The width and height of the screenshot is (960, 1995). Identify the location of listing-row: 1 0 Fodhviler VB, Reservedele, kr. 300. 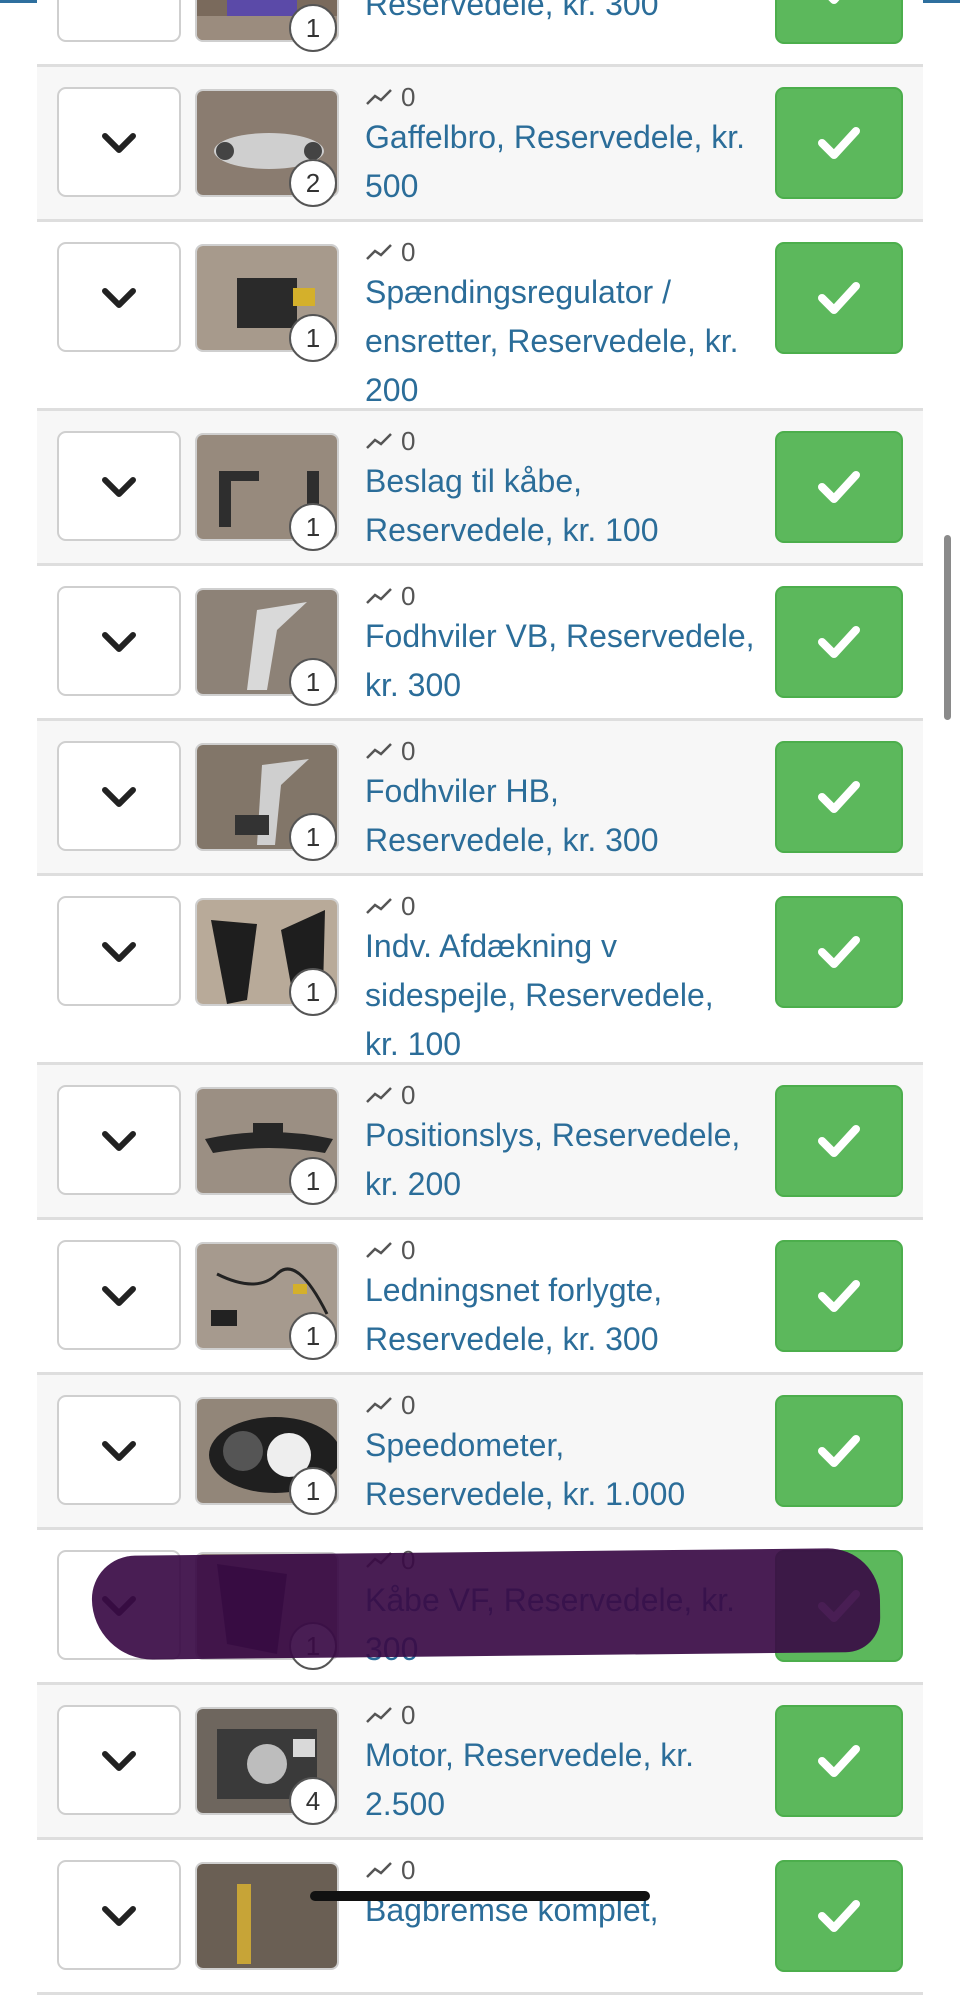
(480, 643).